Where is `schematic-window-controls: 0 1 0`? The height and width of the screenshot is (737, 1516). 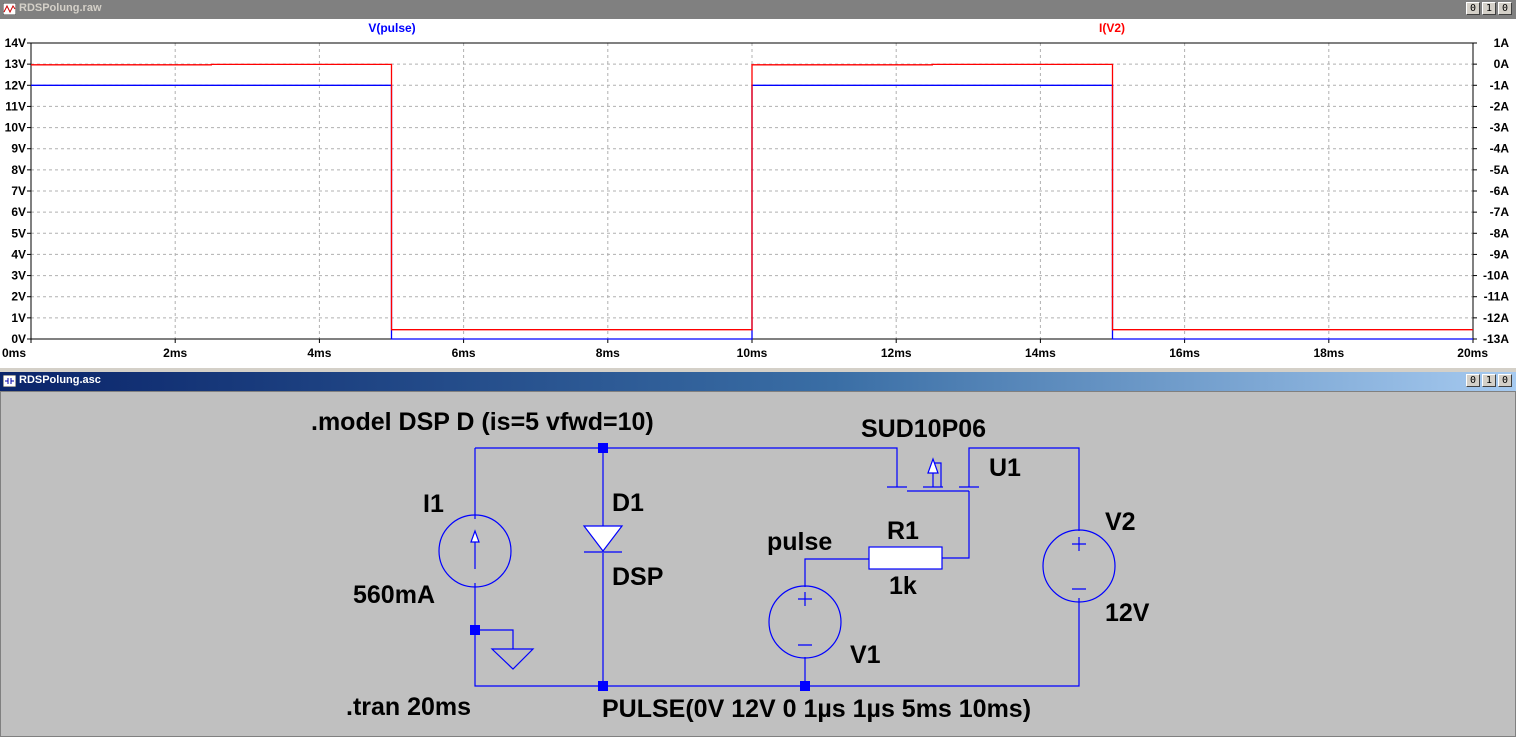
schematic-window-controls: 0 1 0 is located at coordinates (1489, 380).